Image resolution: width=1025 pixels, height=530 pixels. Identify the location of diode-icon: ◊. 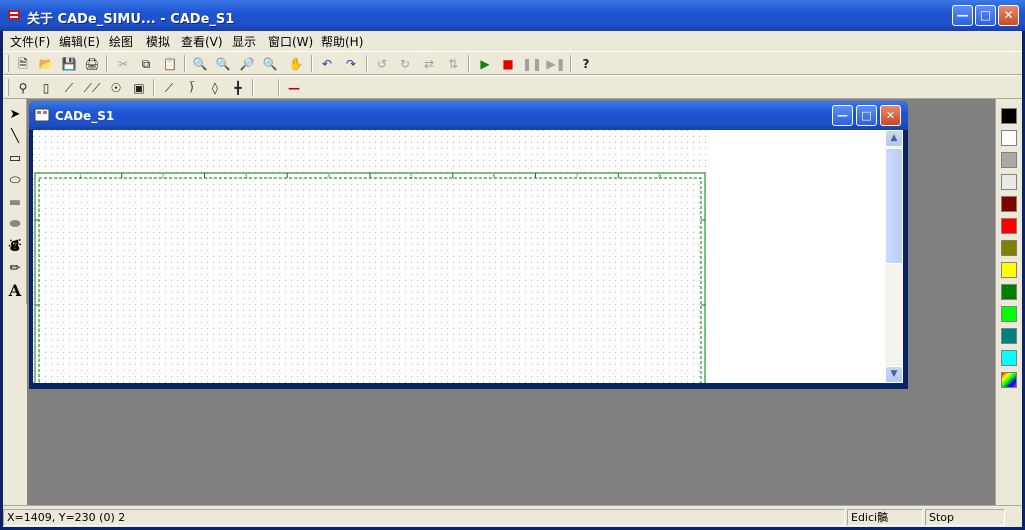
(215, 88).